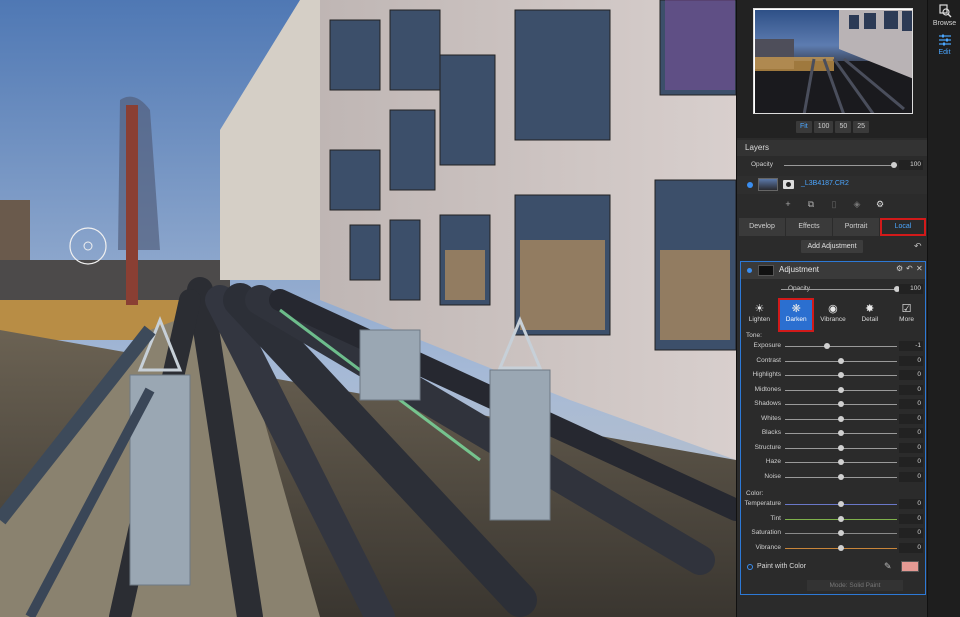 Image resolution: width=960 pixels, height=617 pixels. Describe the element at coordinates (832, 246) in the screenshot. I see `add-adjustment-button: Add Adjustment` at that location.